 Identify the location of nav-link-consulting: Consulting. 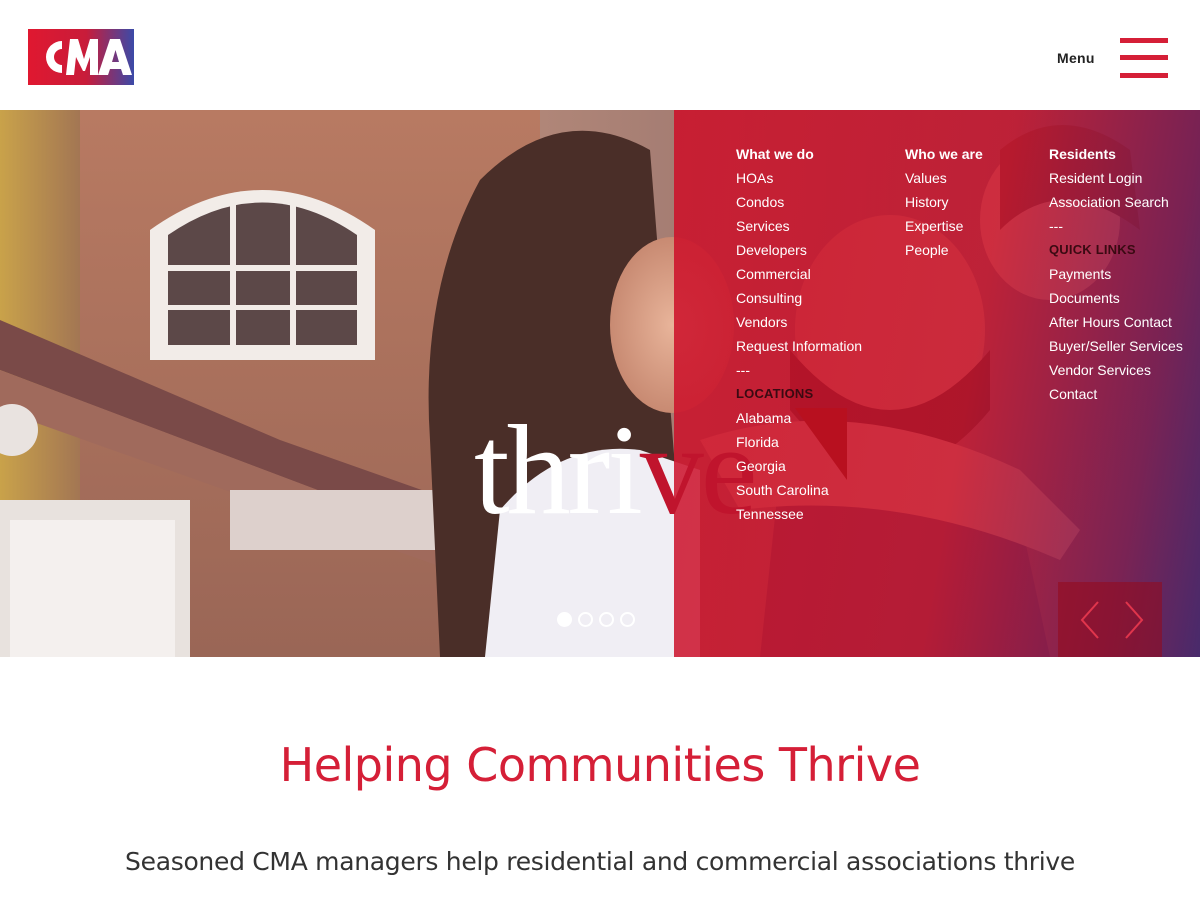
(799, 300).